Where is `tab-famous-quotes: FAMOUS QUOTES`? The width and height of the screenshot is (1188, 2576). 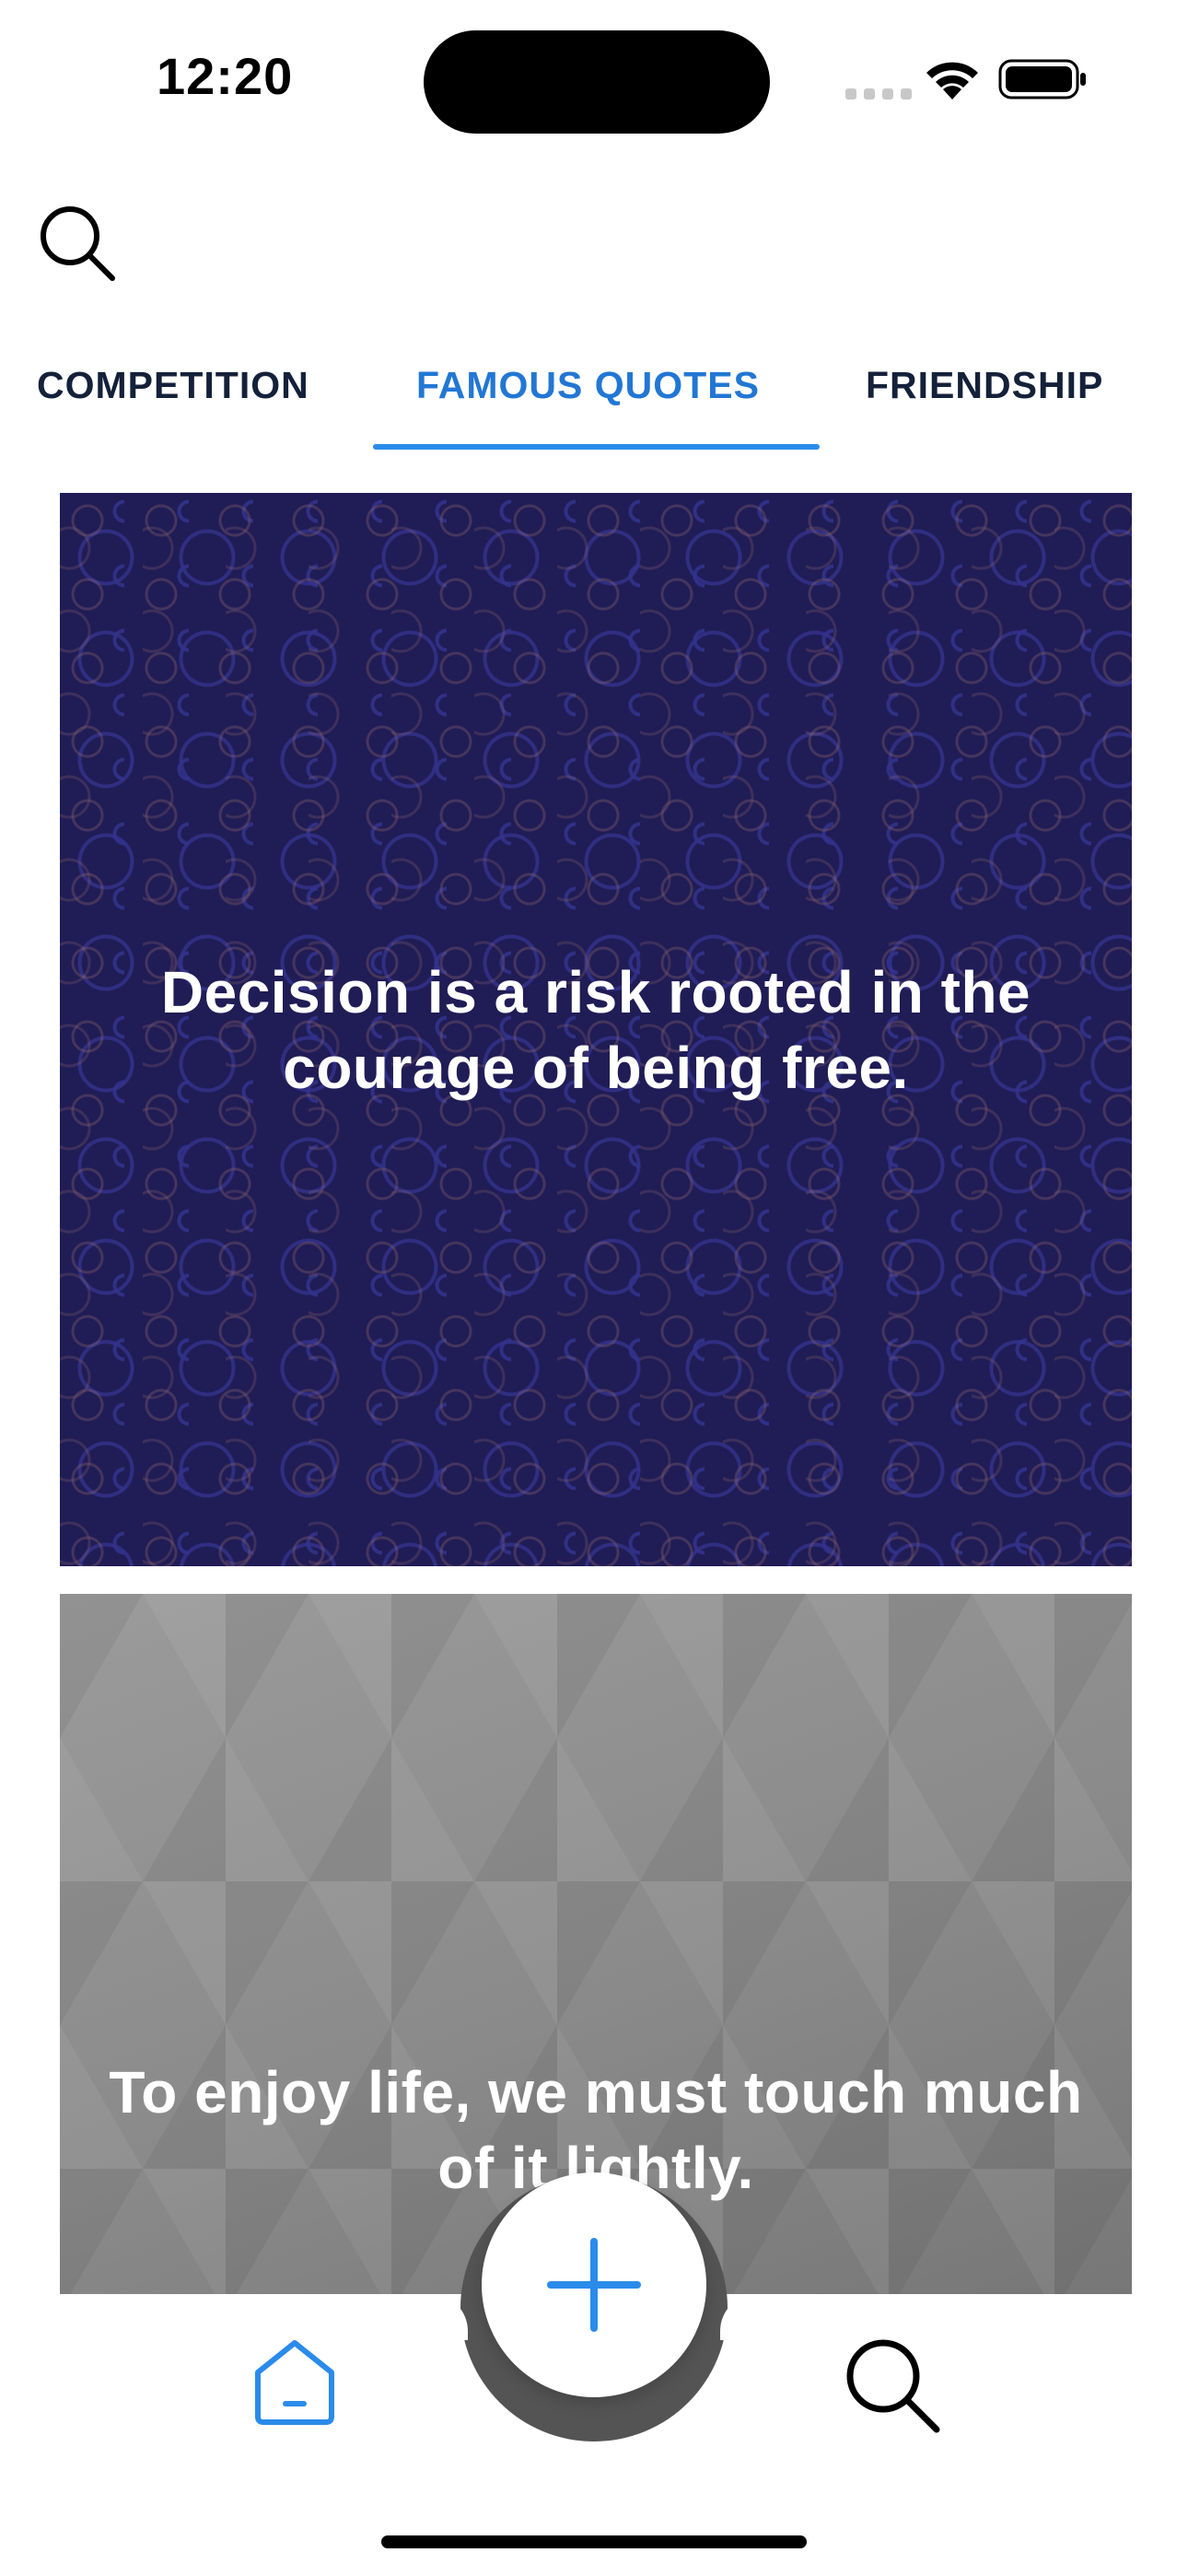
tab-famous-quotes: FAMOUS QUOTES is located at coordinates (588, 385).